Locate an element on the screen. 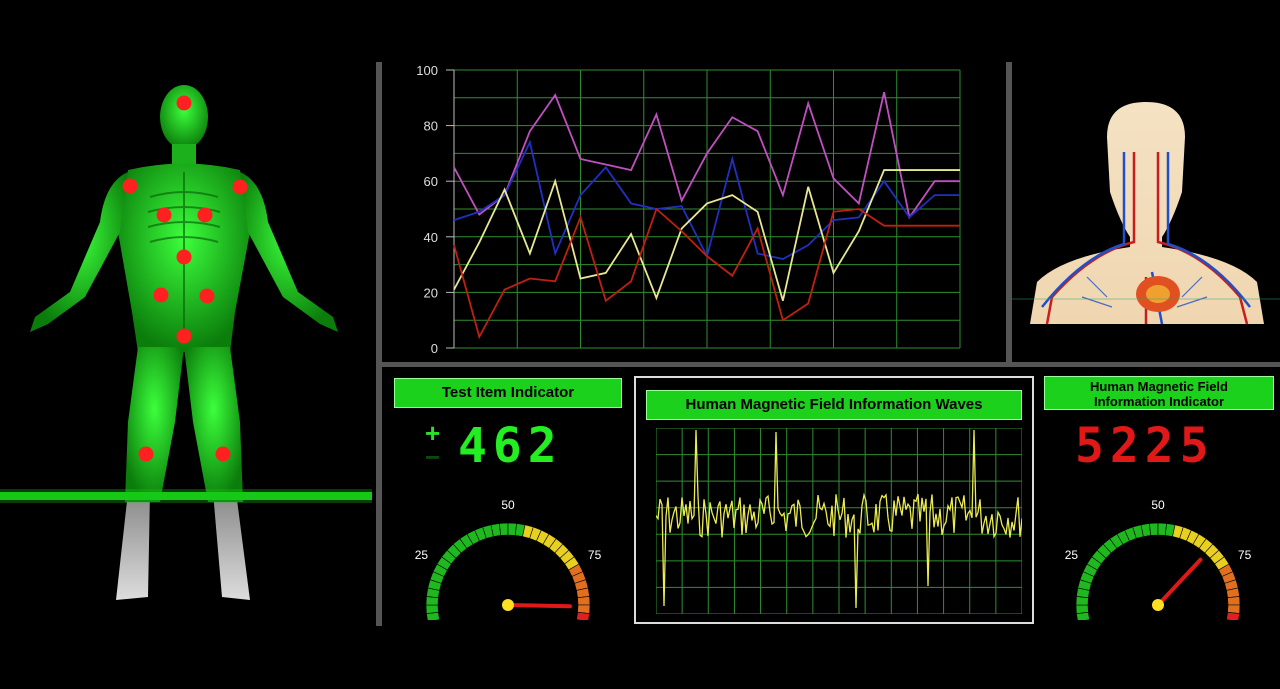 The width and height of the screenshot is (1280, 689). magnetic-title-line2: Information Indicator is located at coordinates (1159, 401).